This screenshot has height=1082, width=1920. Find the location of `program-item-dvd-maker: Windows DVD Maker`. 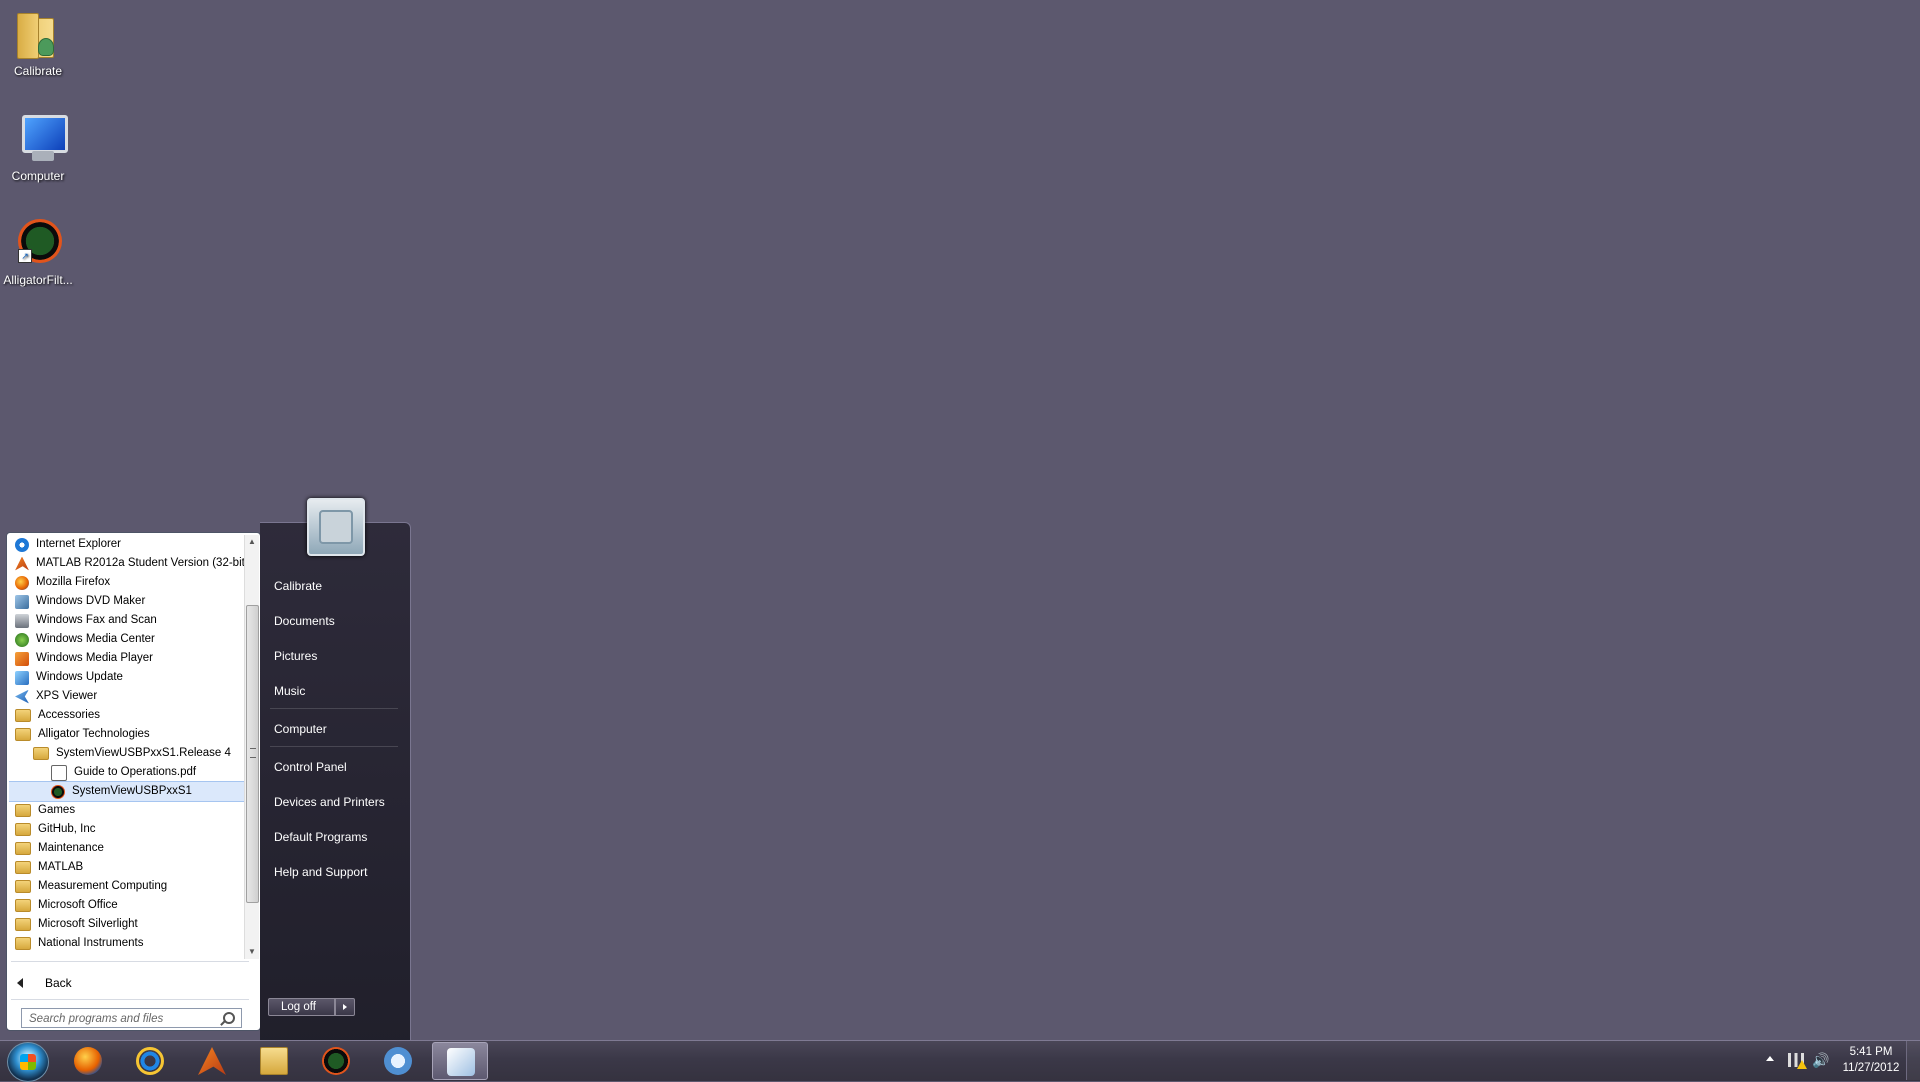

program-item-dvd-maker: Windows DVD Maker is located at coordinates (127, 601).